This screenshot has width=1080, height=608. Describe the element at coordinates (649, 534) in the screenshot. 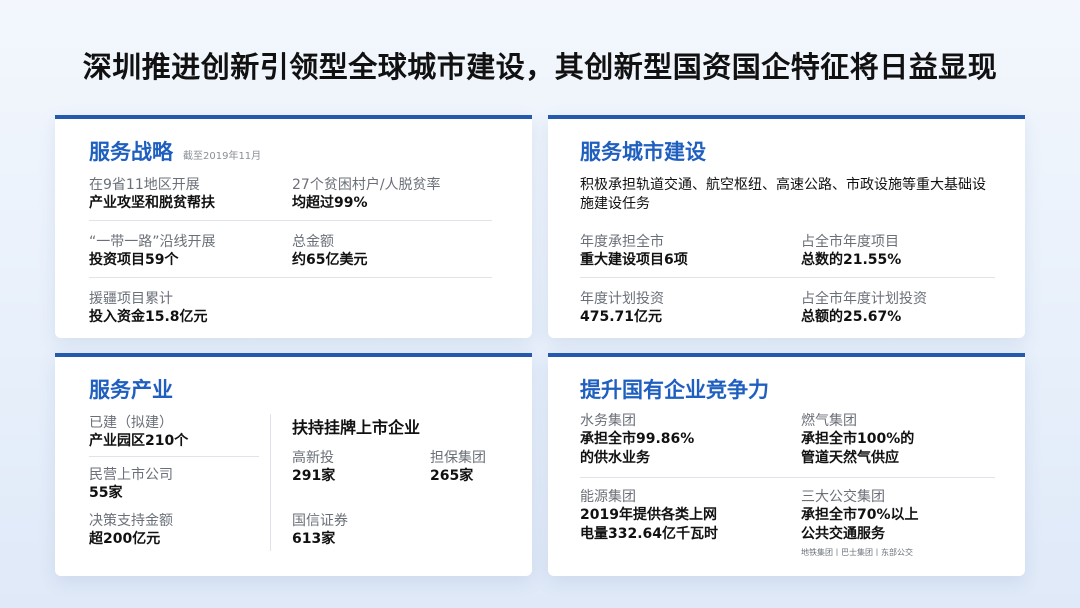

I see `stat-value: 电量332.64亿千瓦时` at that location.